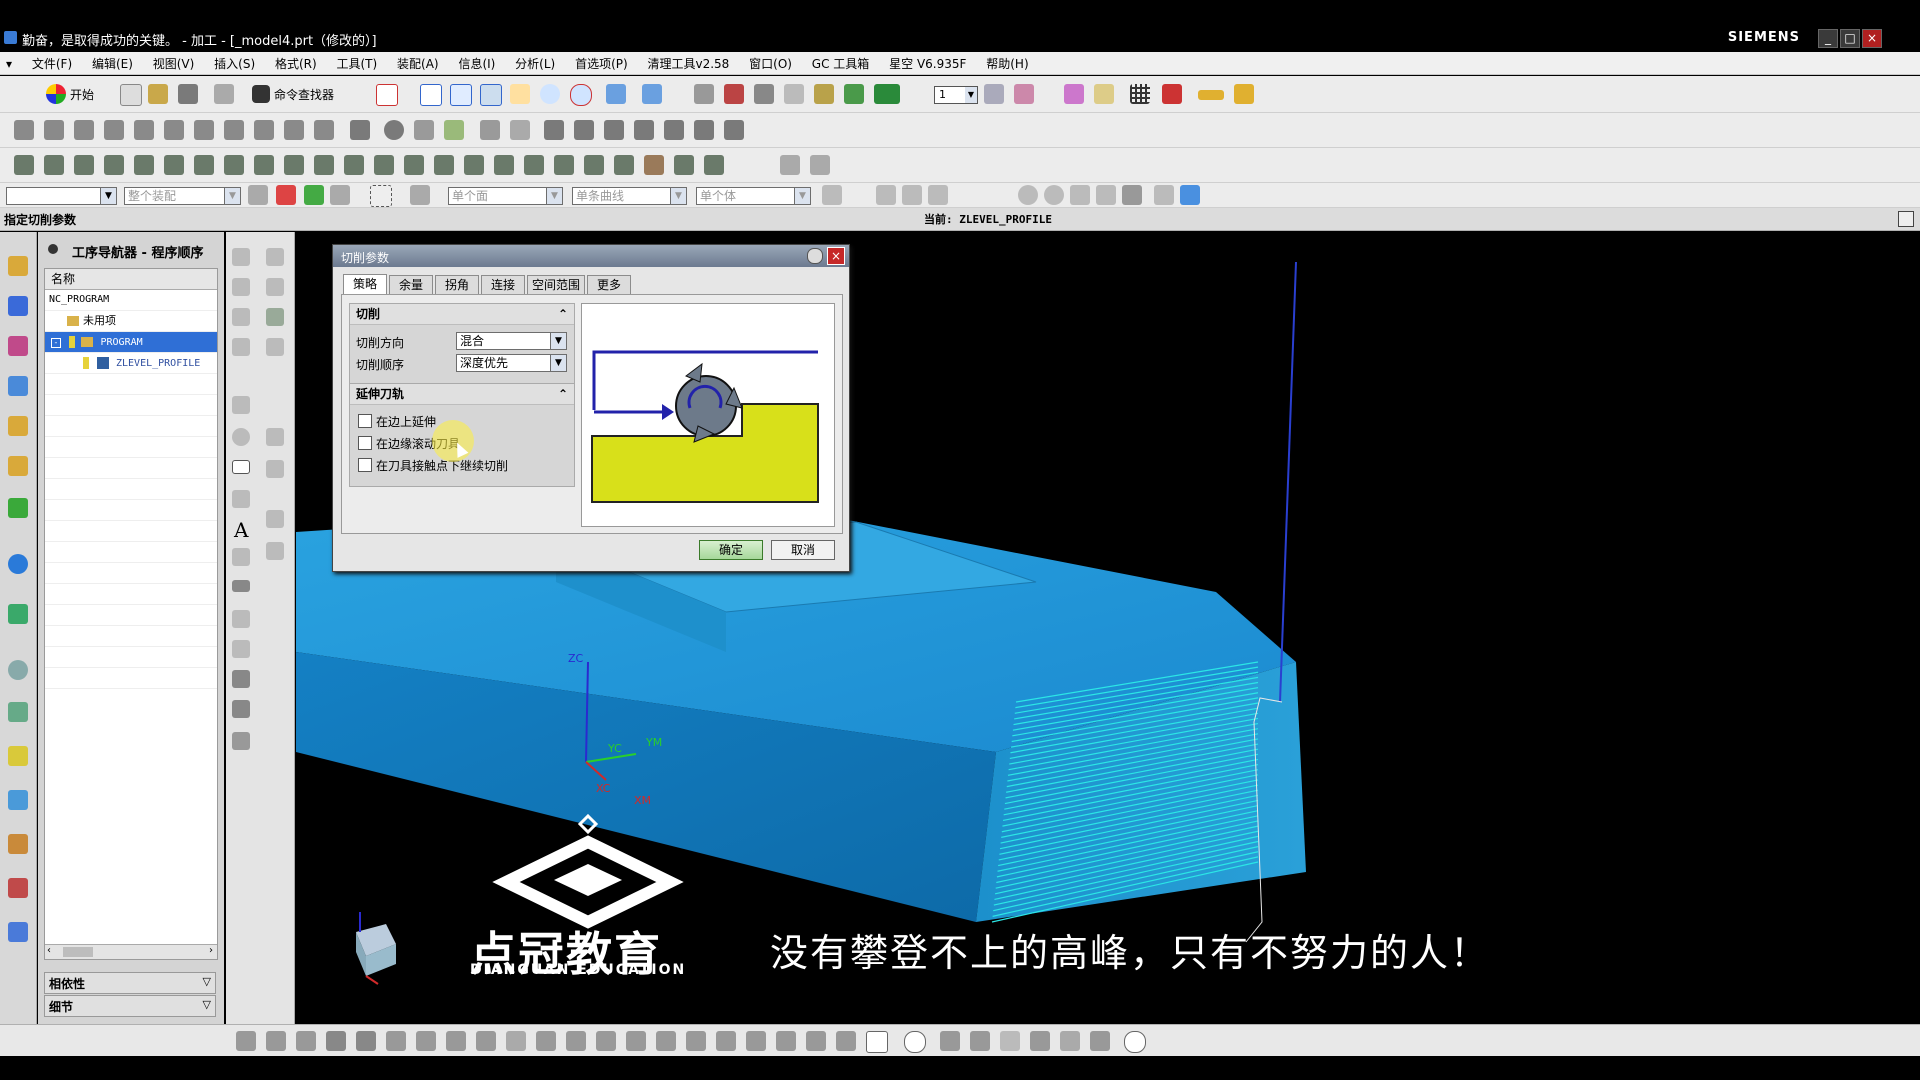 The height and width of the screenshot is (1080, 1920). What do you see at coordinates (18, 508) in the screenshot?
I see `history-icon` at bounding box center [18, 508].